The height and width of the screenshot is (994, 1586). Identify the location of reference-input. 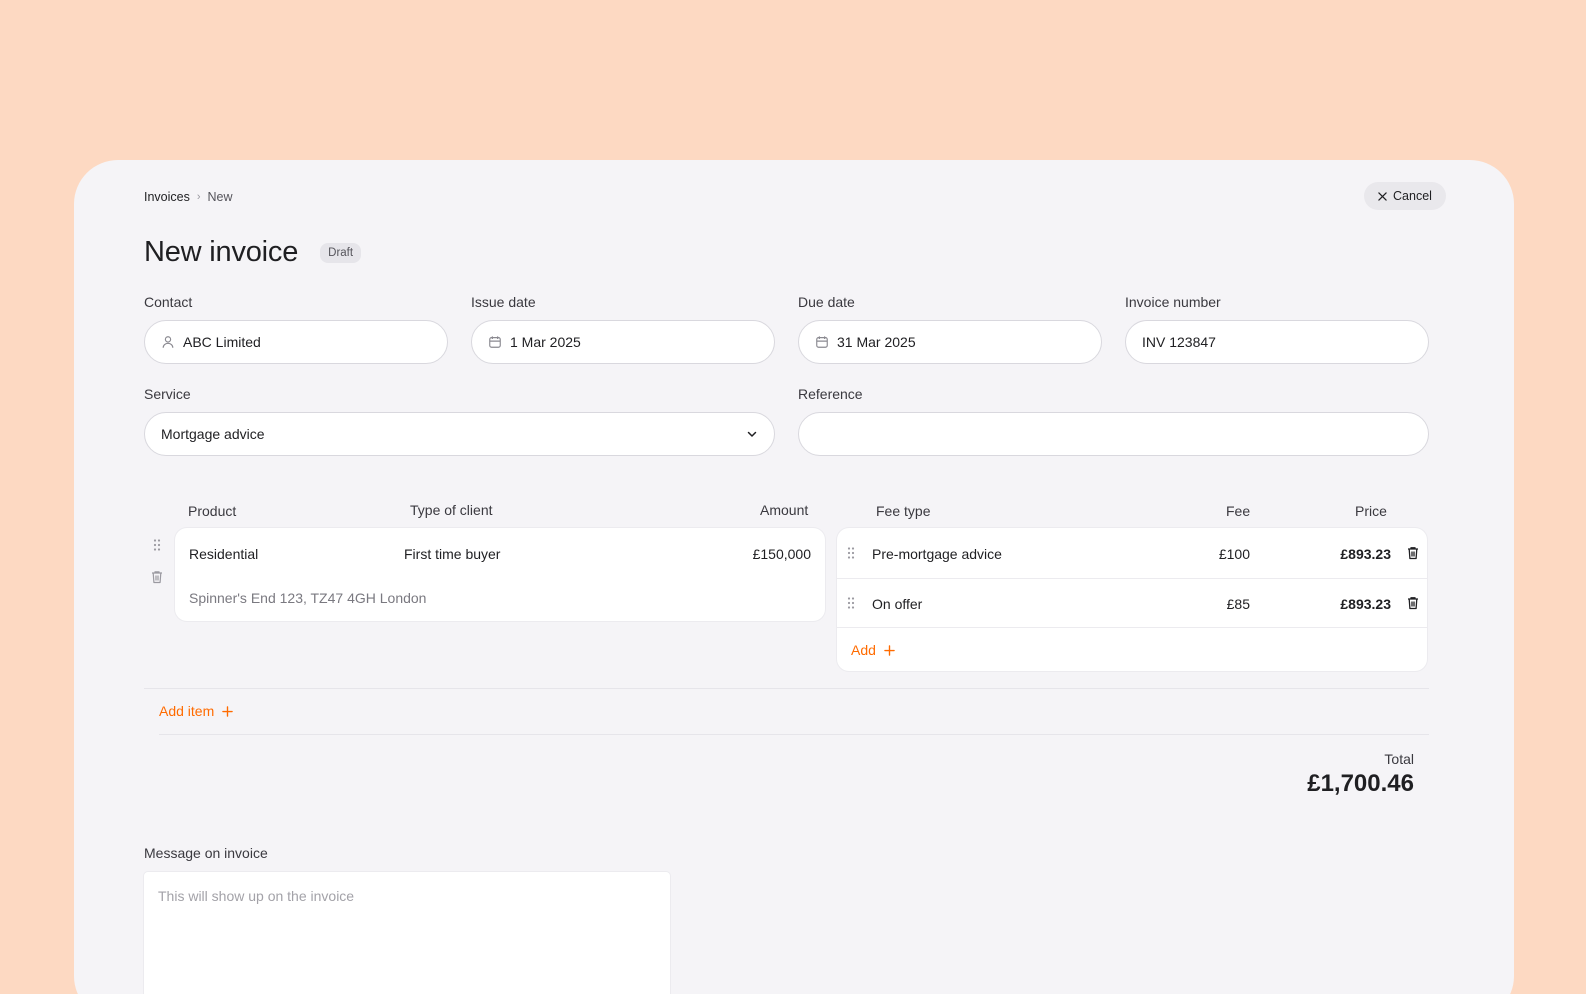
(1113, 434).